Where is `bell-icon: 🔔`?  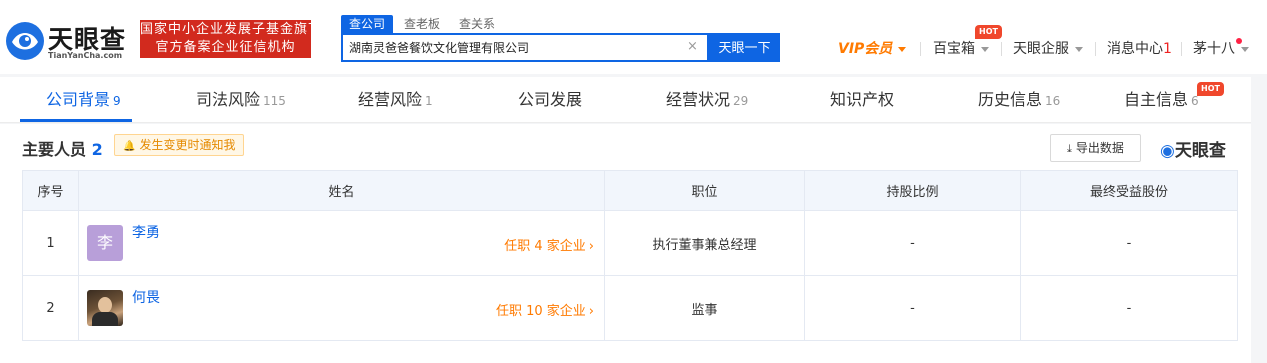
bell-icon: 🔔 is located at coordinates (129, 146).